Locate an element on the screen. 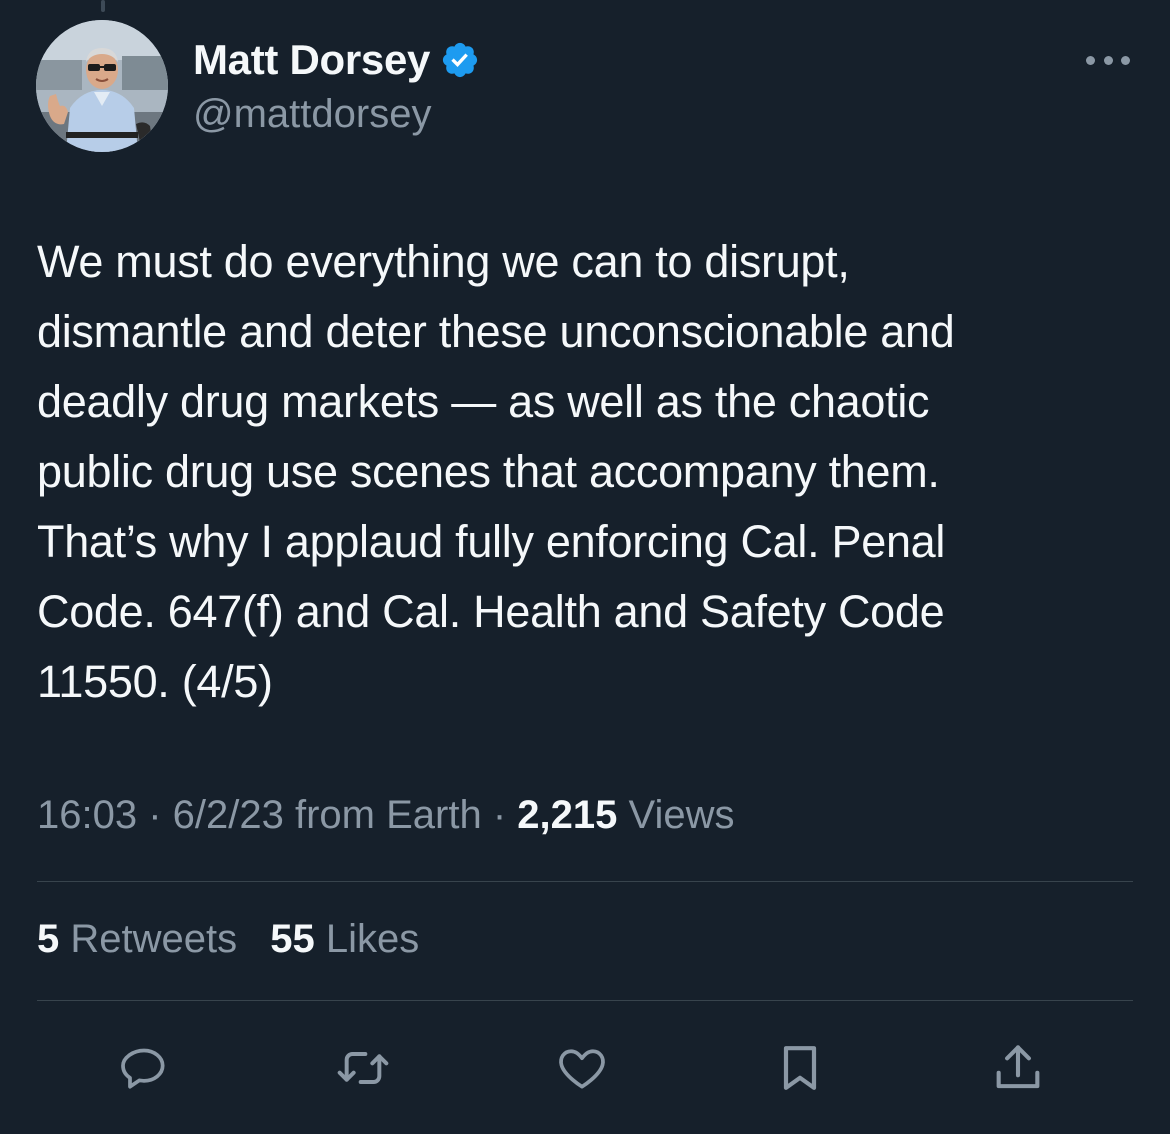  author-display-name: Matt Dorsey is located at coordinates (311, 60).